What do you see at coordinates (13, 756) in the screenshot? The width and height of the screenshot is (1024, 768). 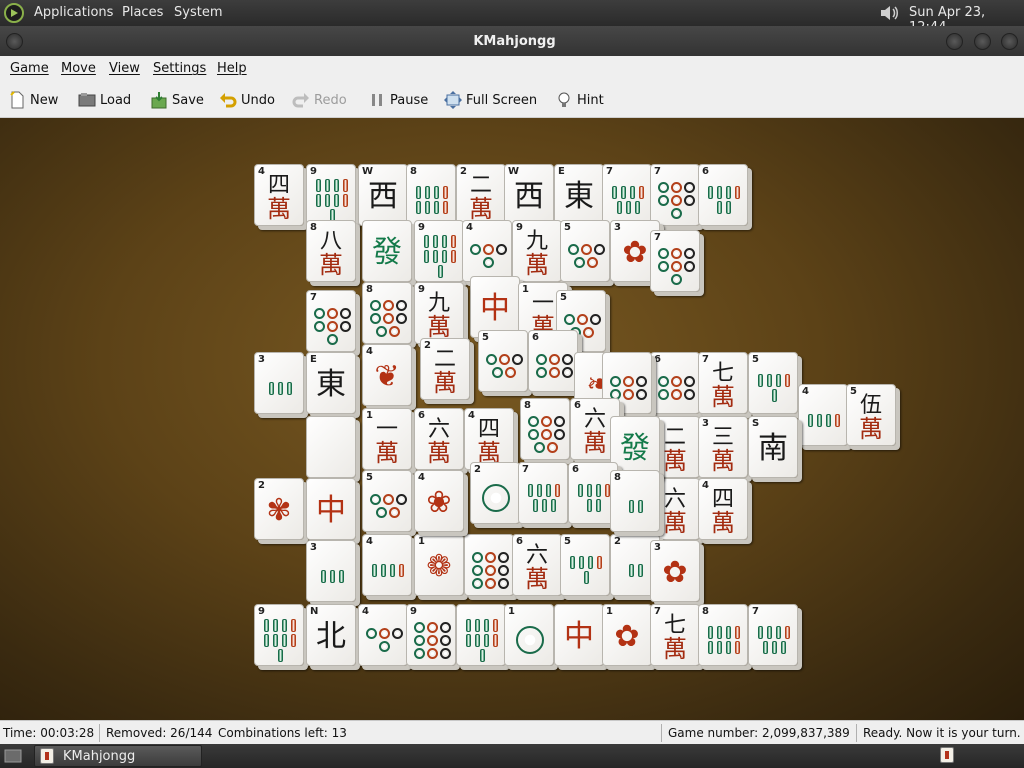 I see `show-desktop-icon` at bounding box center [13, 756].